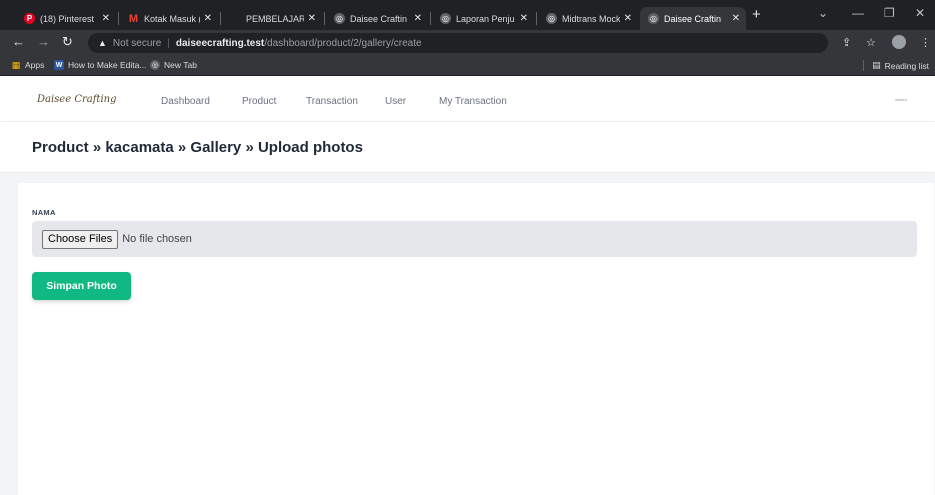 This screenshot has width=935, height=495. I want to click on tab-pinterest: P (18) Pinterest ✕, so click(66, 18).